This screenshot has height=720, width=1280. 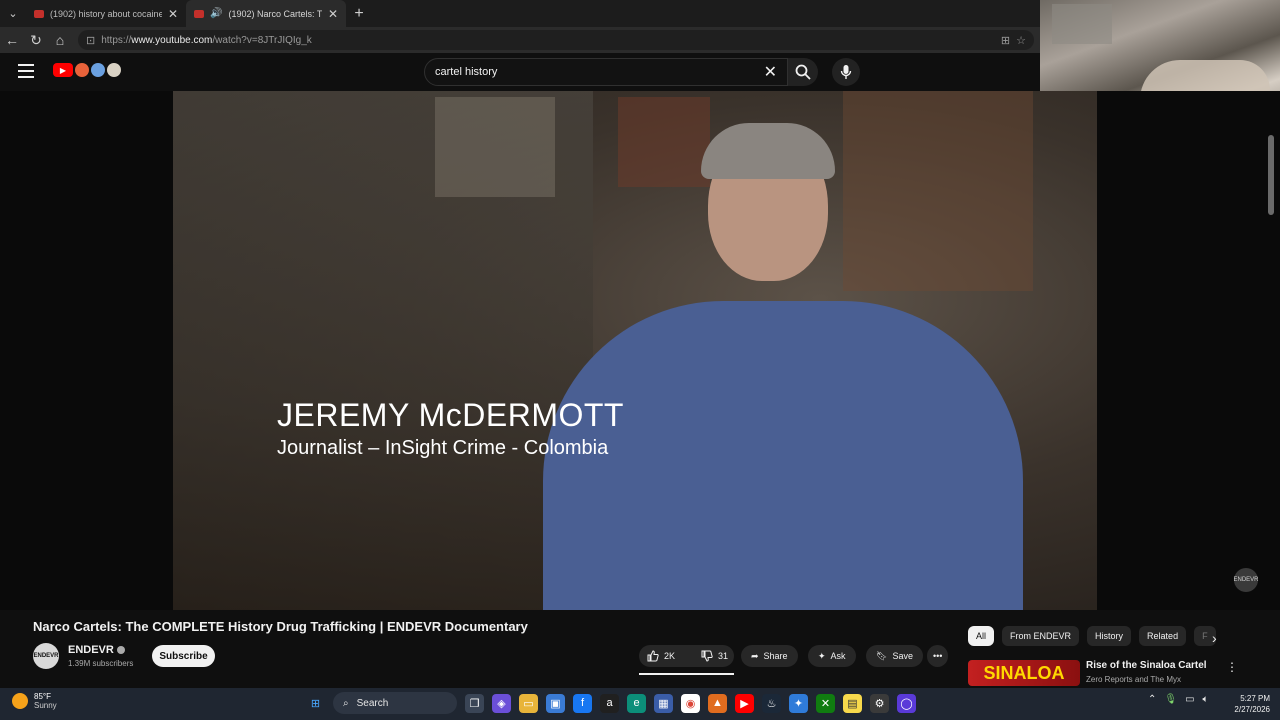 I want to click on weather-widget: 85°F Sunny, so click(x=34, y=701).